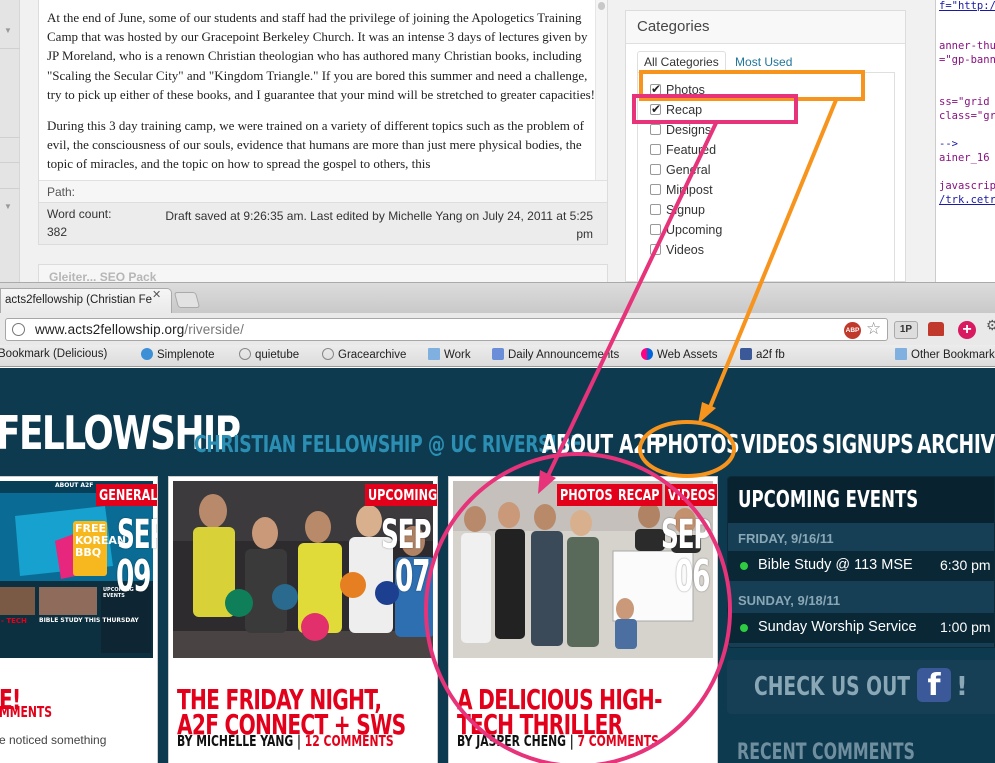 This screenshot has width=995, height=763. Describe the element at coordinates (555, 354) in the screenshot. I see `bookmark-daily-announcements: Daily Announcements` at that location.